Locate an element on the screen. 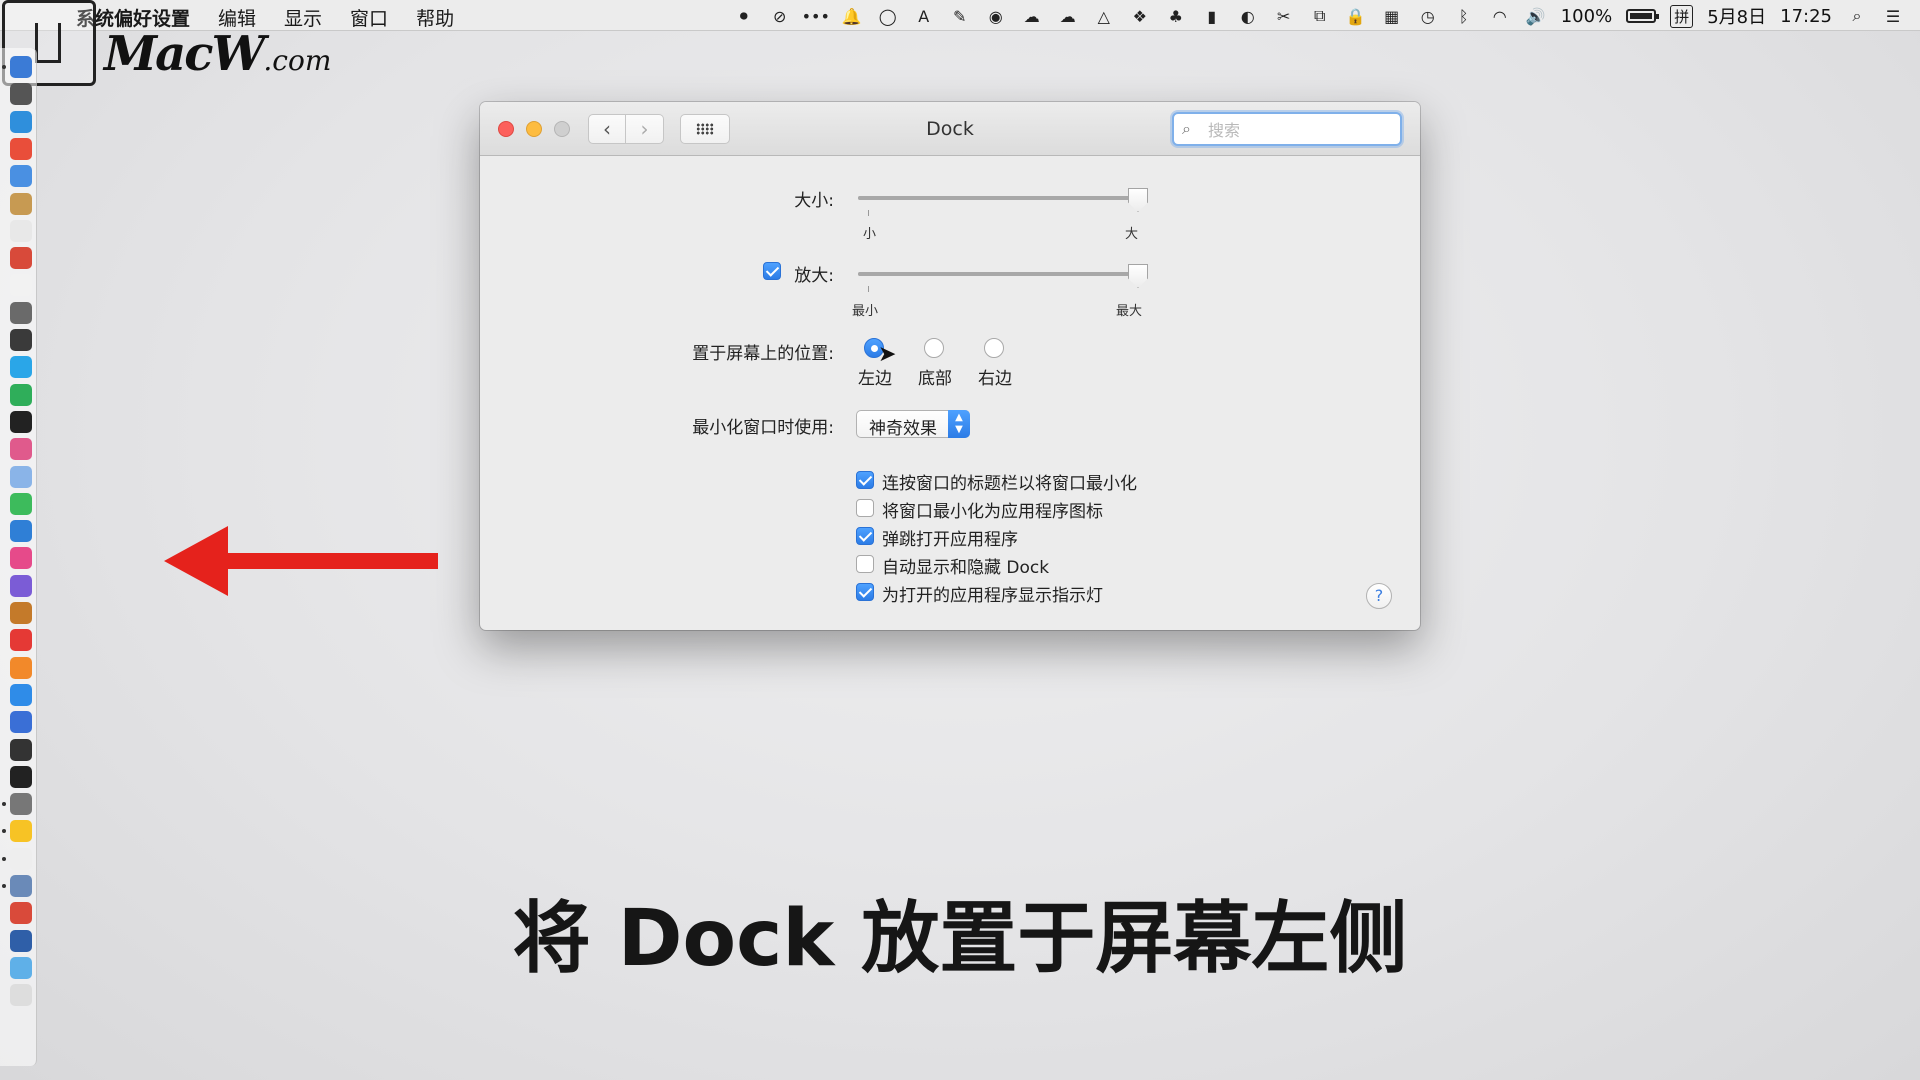  size-slider-fill is located at coordinates (998, 198).